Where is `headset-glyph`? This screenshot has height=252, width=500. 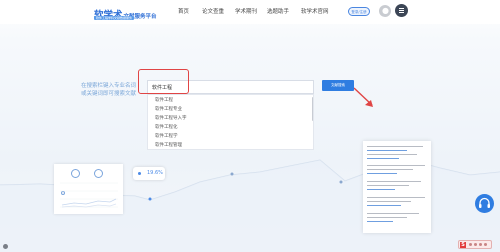 headset-glyph is located at coordinates (484, 202).